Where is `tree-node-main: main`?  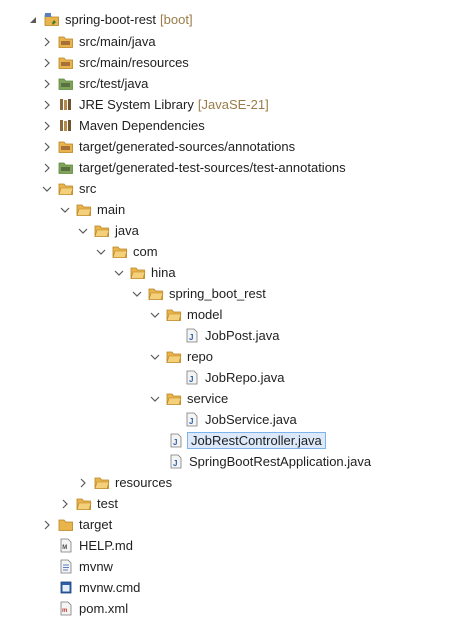
tree-node-main: main is located at coordinates (92, 209).